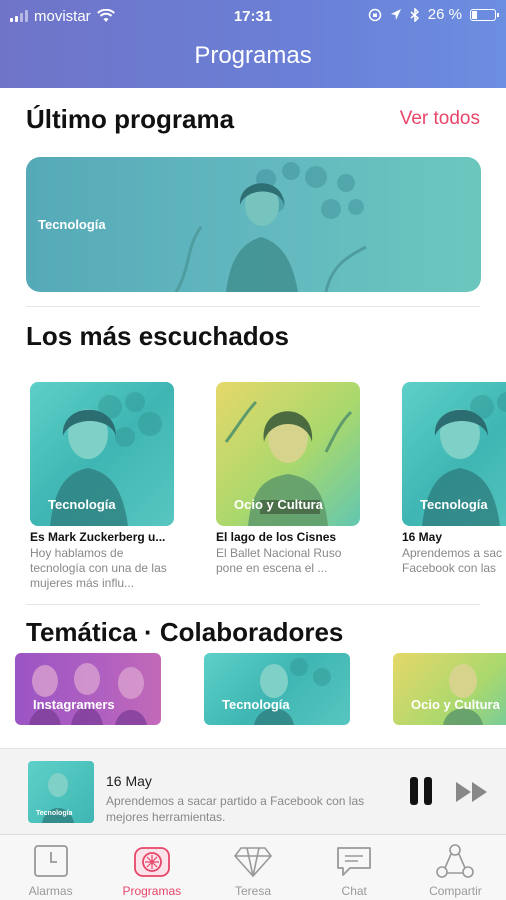  What do you see at coordinates (185, 632) in the screenshot?
I see `thematic-heading: Temática · Colaboradores` at bounding box center [185, 632].